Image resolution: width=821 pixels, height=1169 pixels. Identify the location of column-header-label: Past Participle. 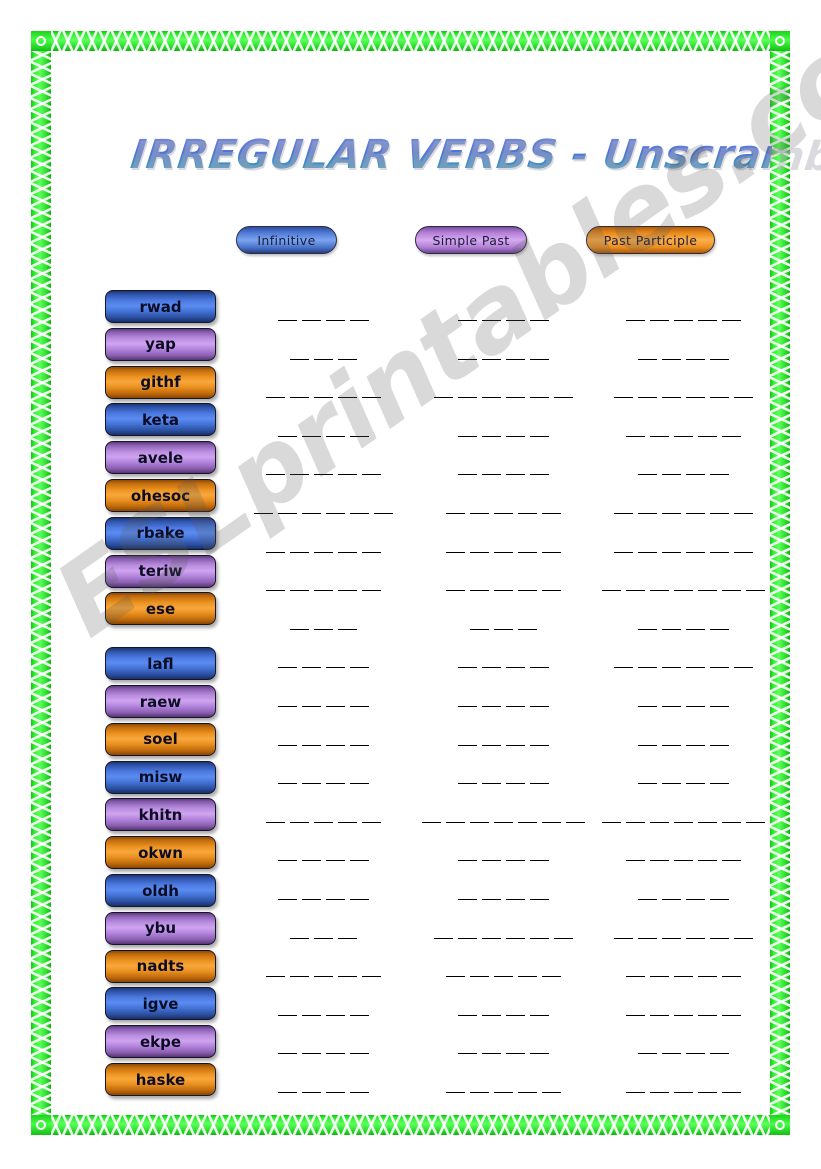
(650, 240).